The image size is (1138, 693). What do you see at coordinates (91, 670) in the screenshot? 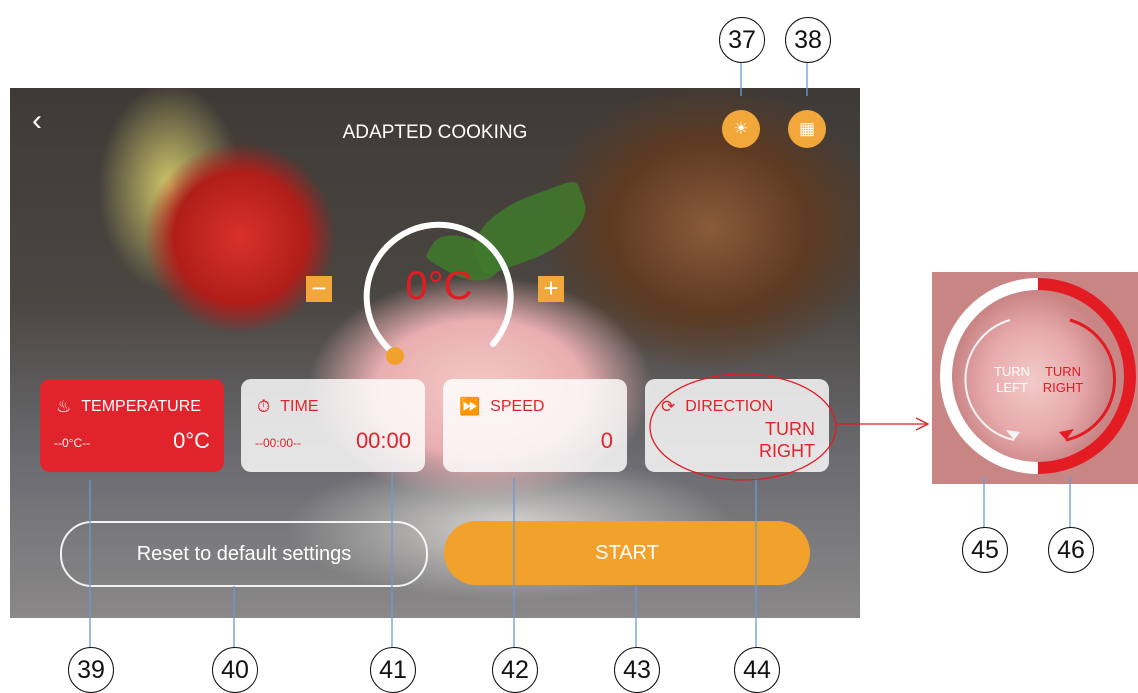
I see `callout-39: 39` at bounding box center [91, 670].